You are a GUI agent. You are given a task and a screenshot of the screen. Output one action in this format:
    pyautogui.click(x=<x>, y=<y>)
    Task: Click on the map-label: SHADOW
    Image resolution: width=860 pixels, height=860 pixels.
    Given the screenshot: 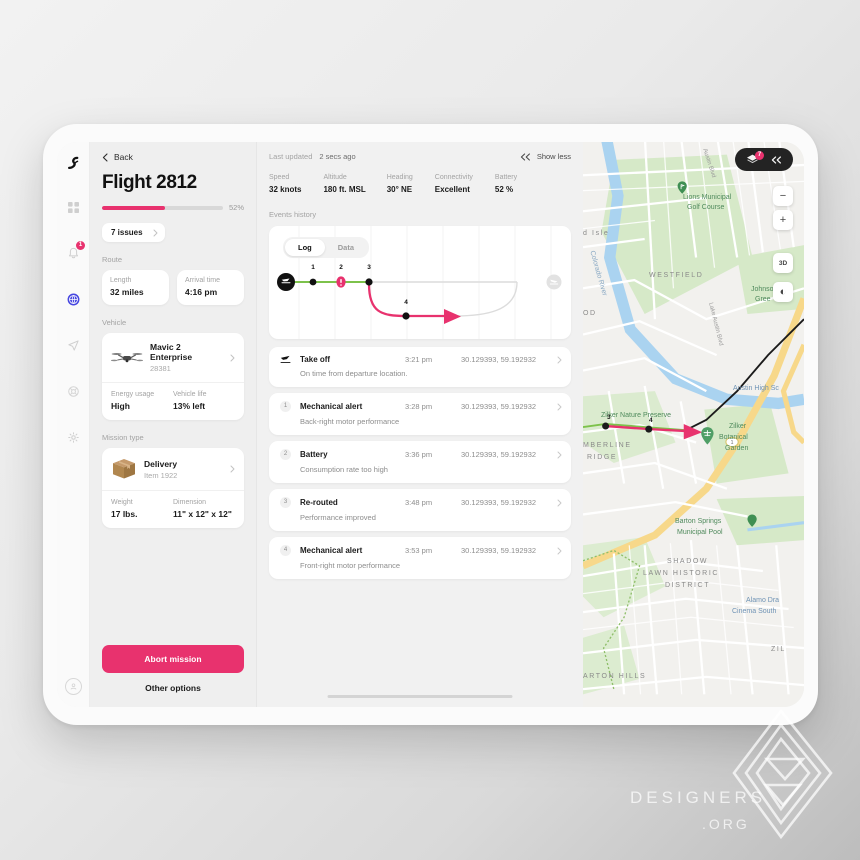 What is the action you would take?
    pyautogui.click(x=688, y=561)
    